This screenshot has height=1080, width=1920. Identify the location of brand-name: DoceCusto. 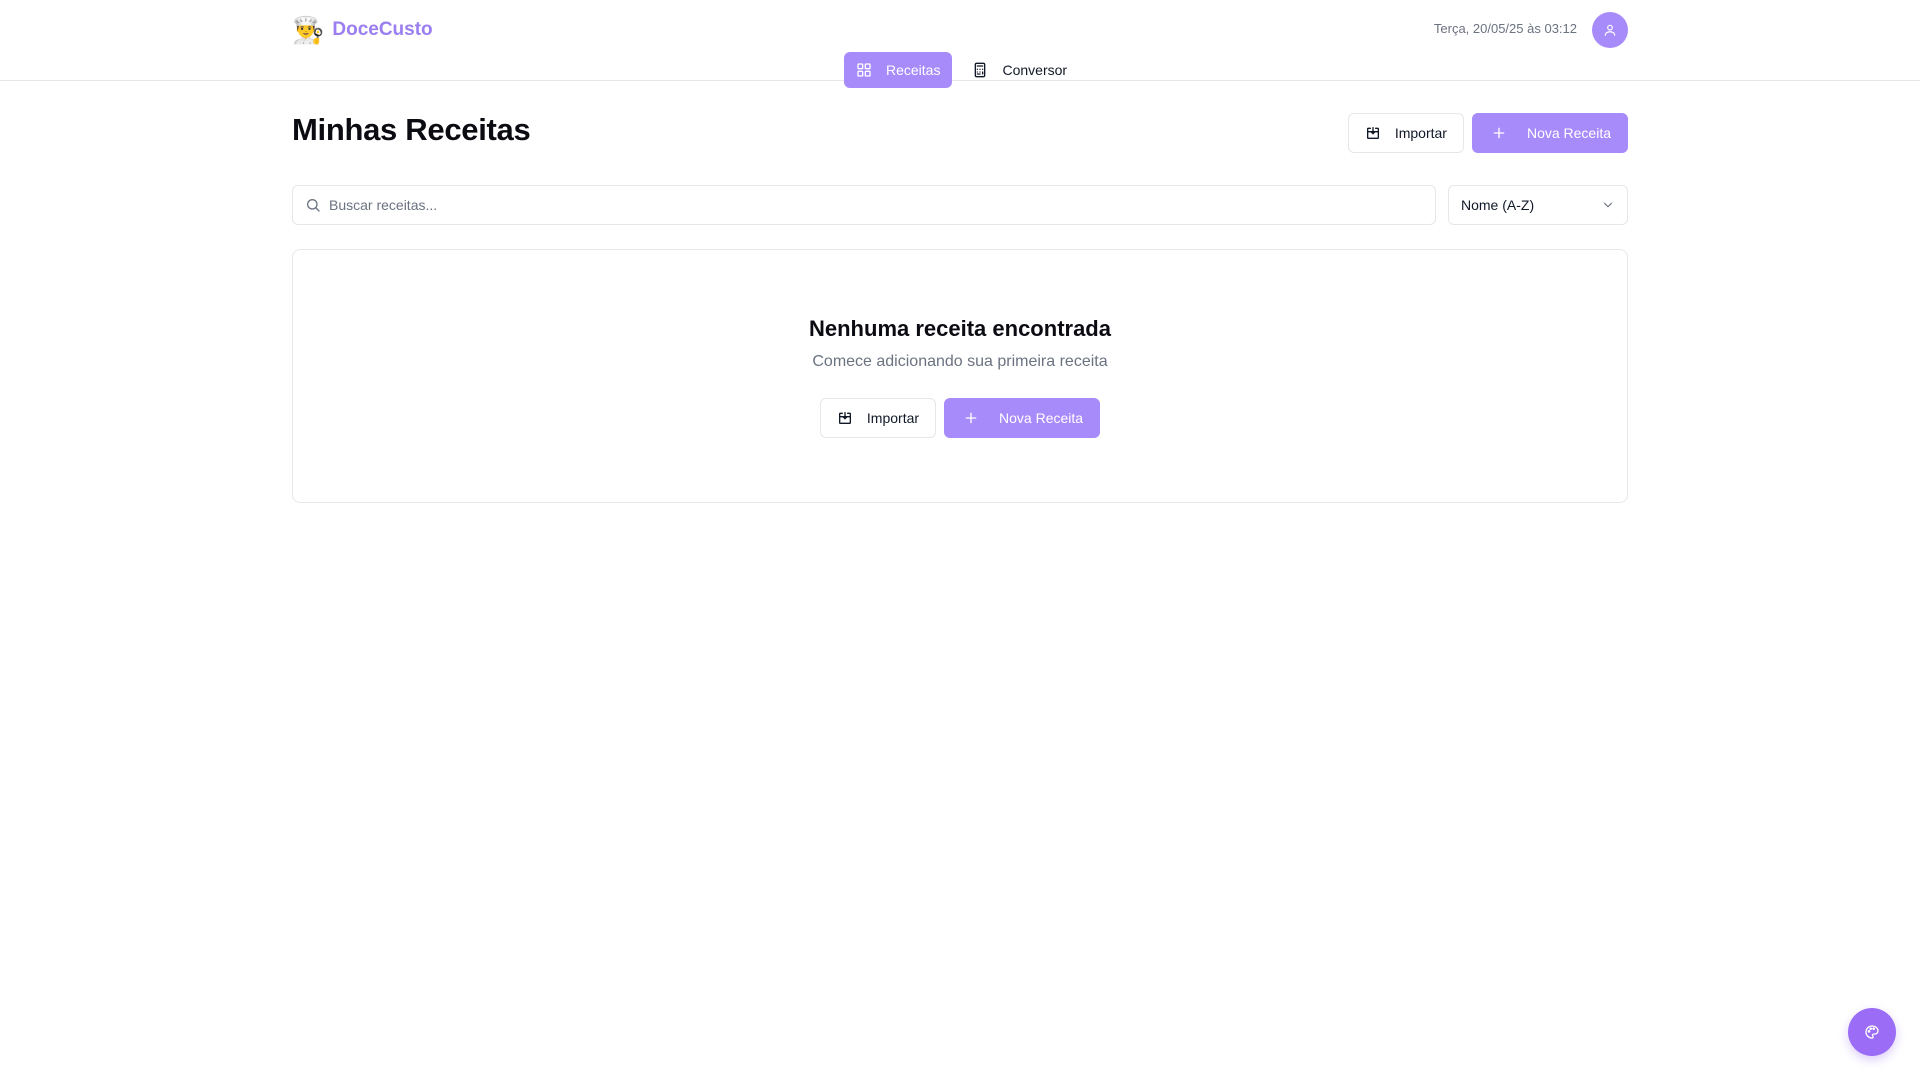
(382, 29).